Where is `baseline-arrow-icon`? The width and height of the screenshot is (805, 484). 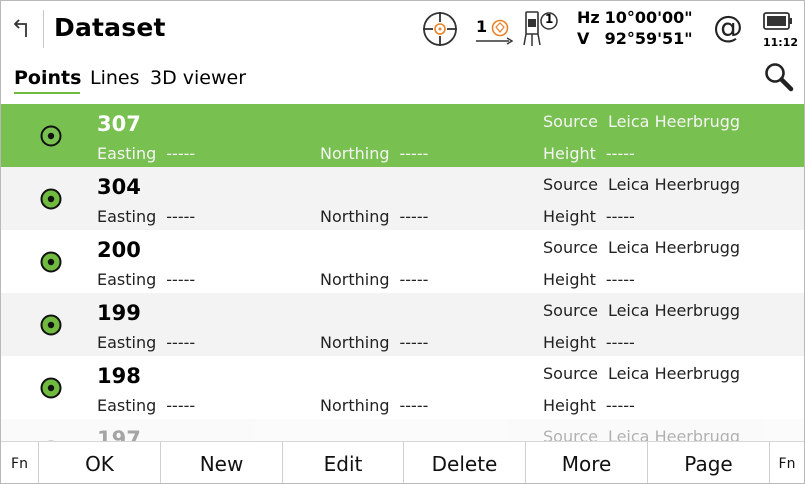 baseline-arrow-icon is located at coordinates (495, 41).